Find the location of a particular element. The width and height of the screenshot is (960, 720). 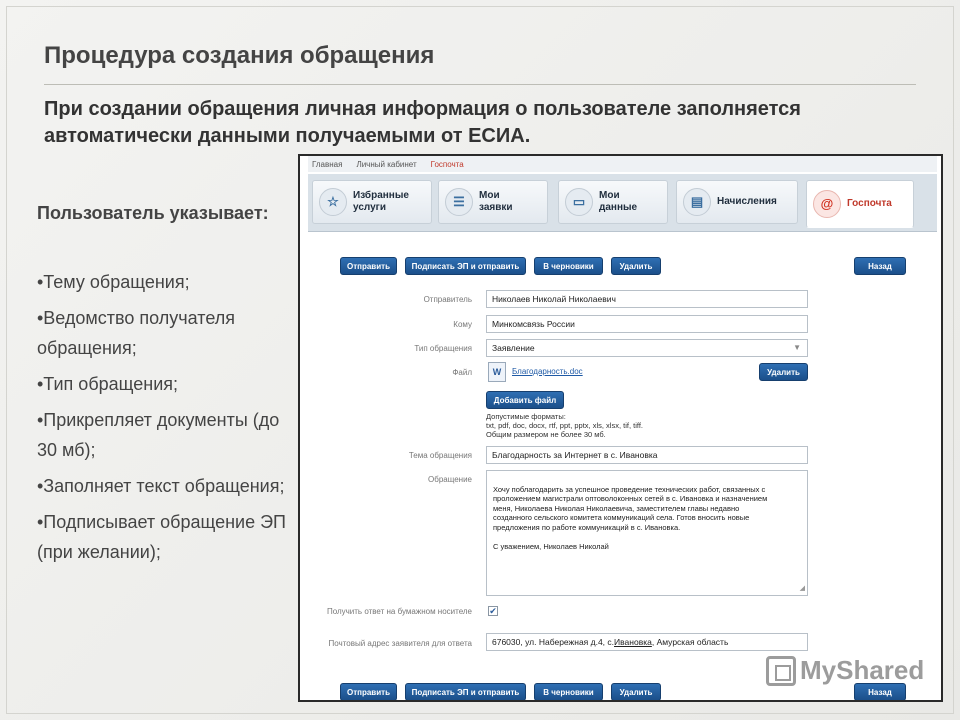

bullet-item: •Ведомство получателя обращения; is located at coordinates (136, 333).